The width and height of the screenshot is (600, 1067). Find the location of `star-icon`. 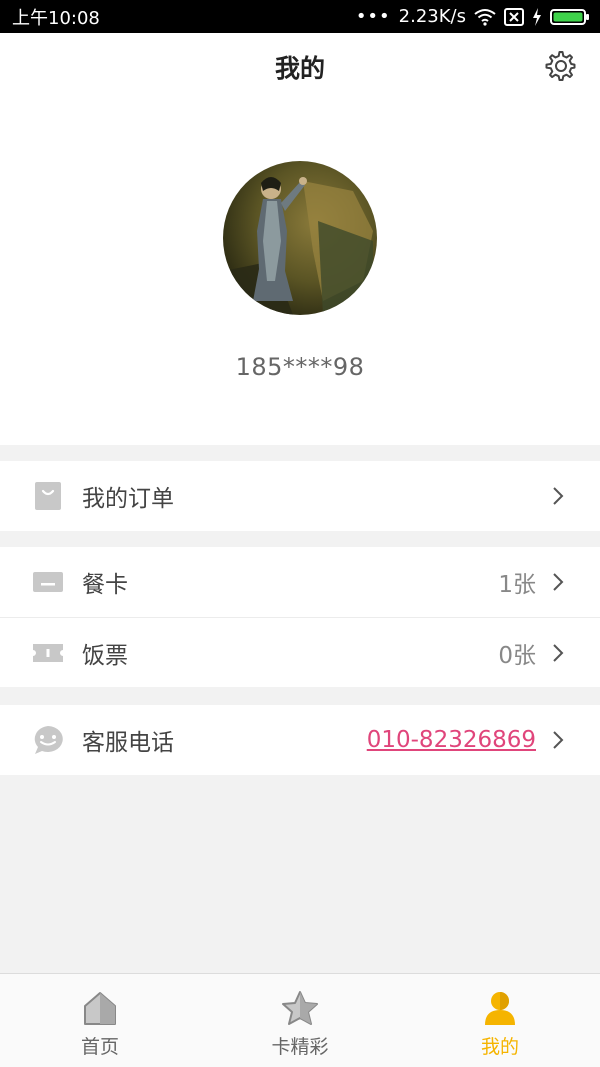

star-icon is located at coordinates (300, 1008).